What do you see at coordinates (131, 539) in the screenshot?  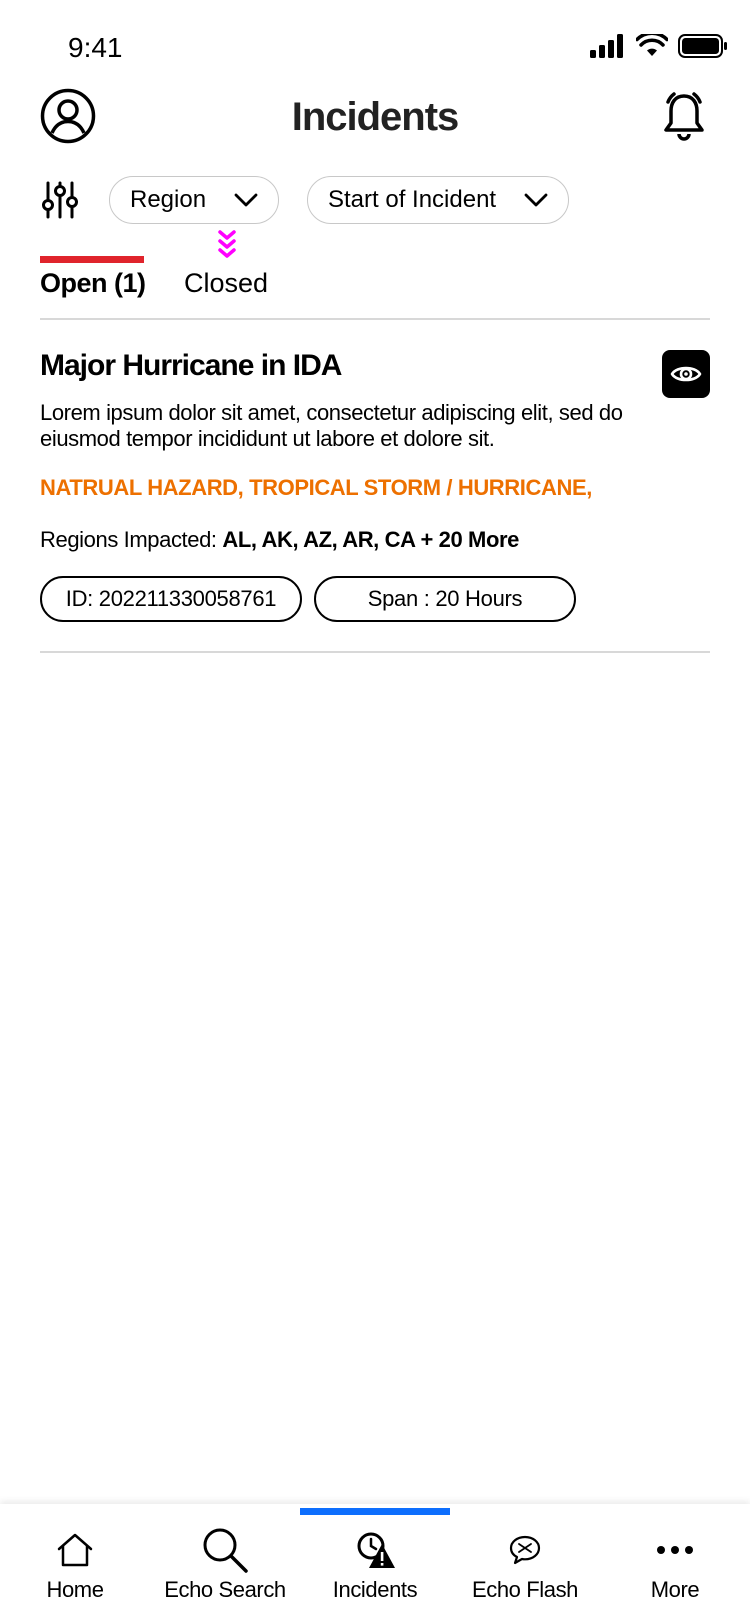 I see `regions-prefix: Regions Impacted:` at bounding box center [131, 539].